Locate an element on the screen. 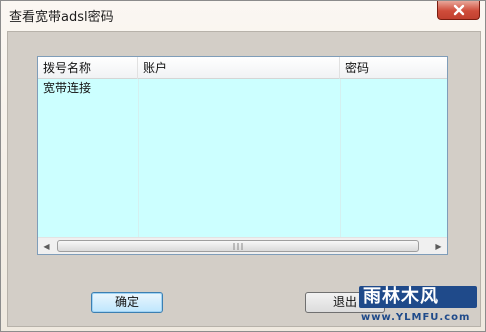 This screenshot has width=486, height=332. horizontal-scrollbar: ◀ ▶ is located at coordinates (242, 245).